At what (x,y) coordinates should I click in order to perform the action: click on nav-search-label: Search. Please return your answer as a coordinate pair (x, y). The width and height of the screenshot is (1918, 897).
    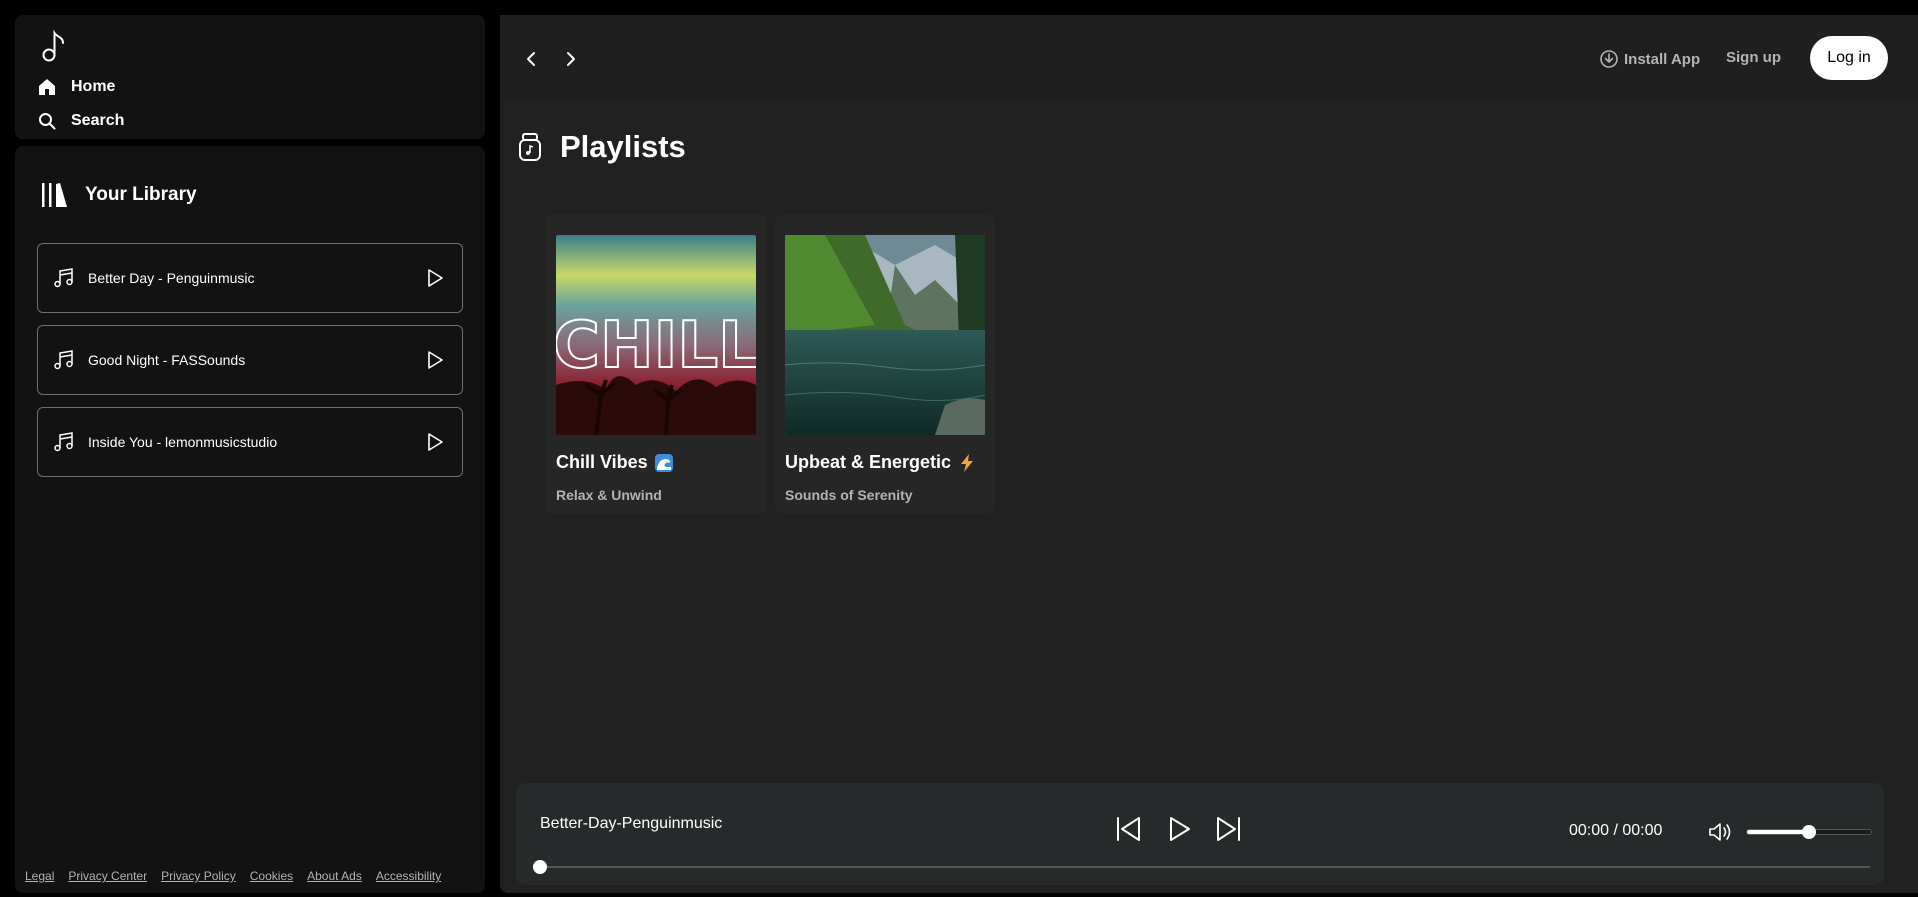
    Looking at the image, I should click on (98, 120).